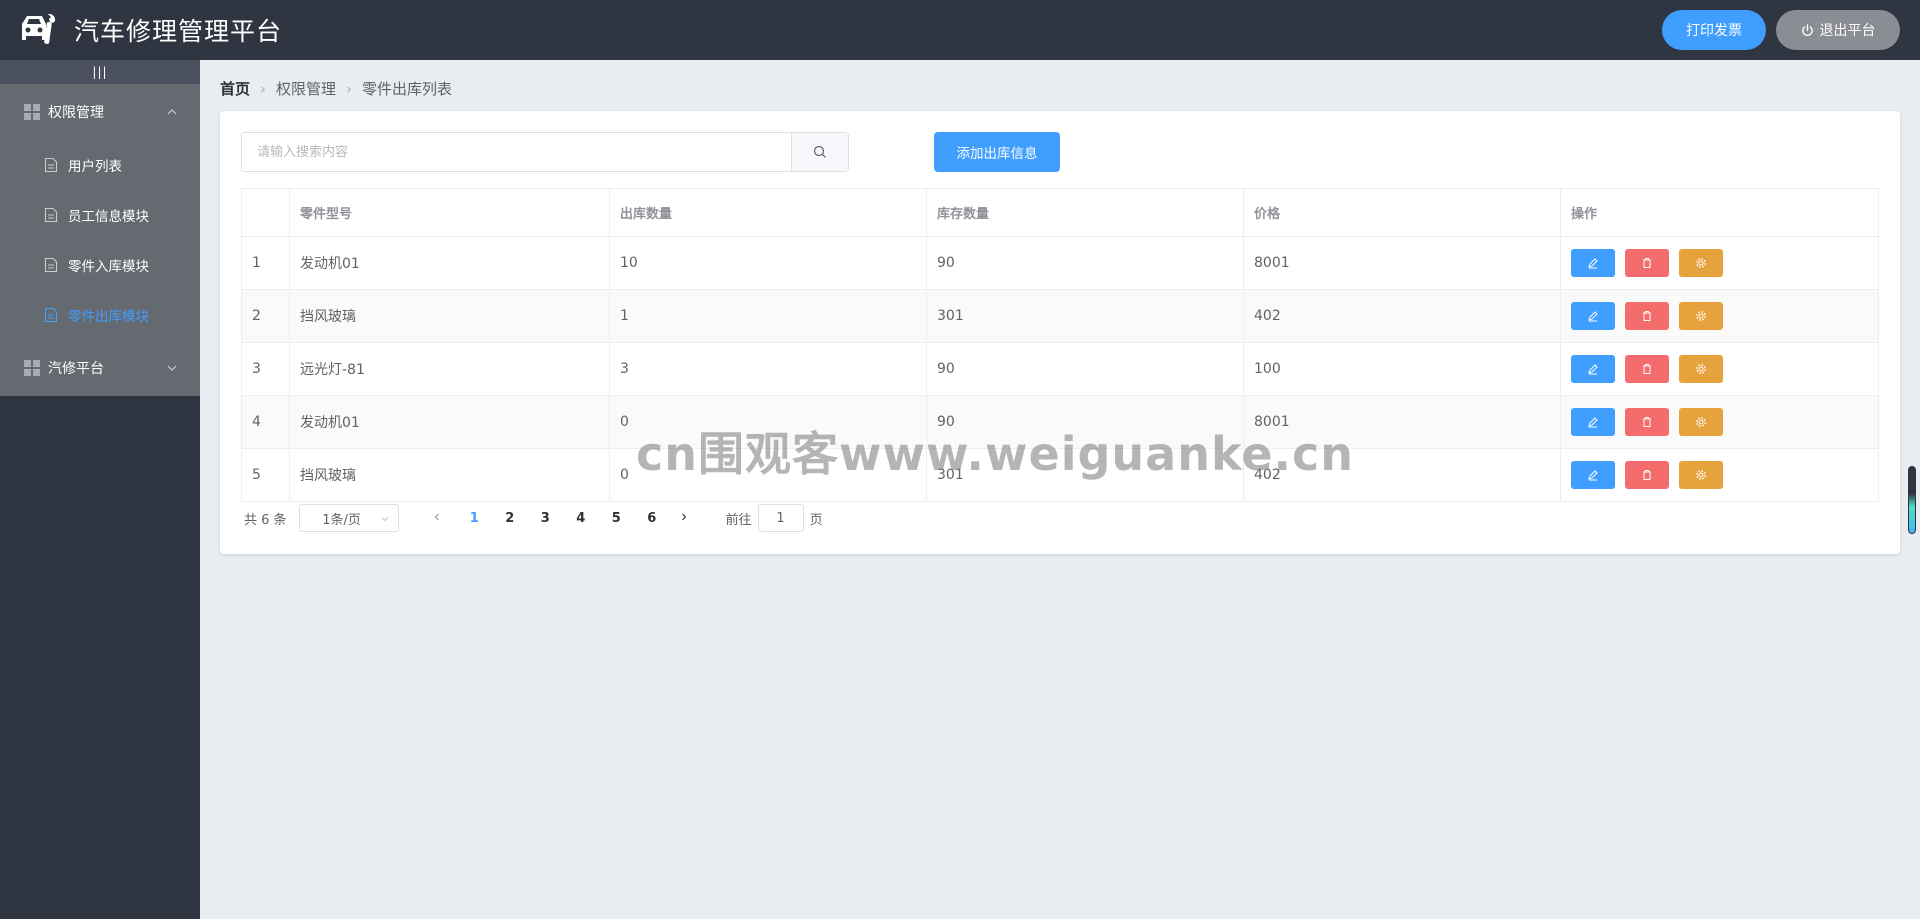  I want to click on sidebar-item-user-list: 用户列表, so click(100, 165).